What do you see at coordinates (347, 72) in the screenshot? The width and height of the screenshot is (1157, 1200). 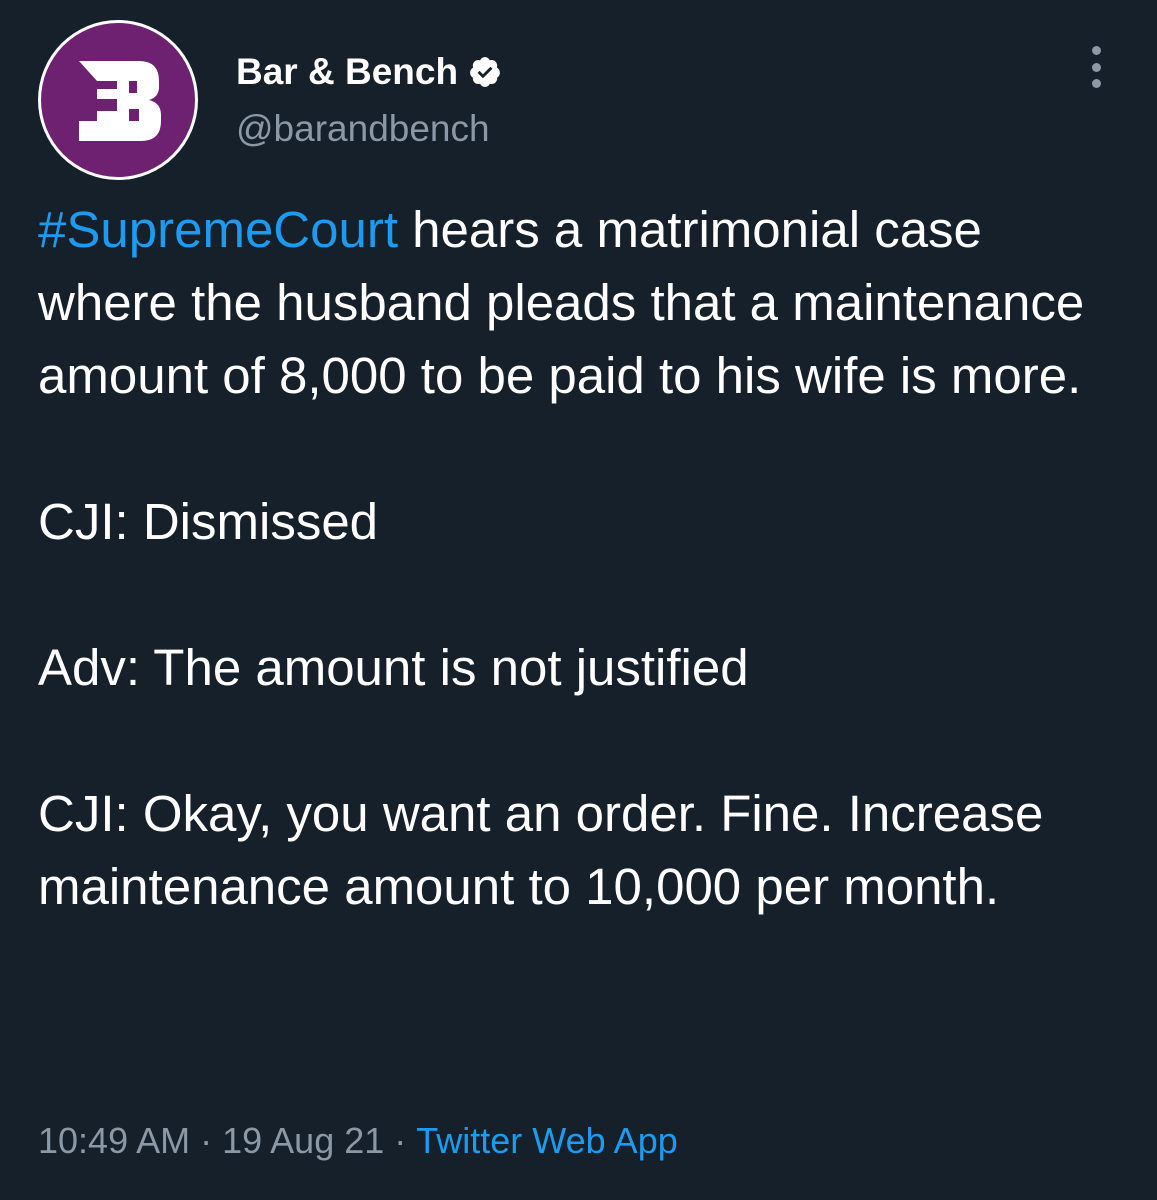 I see `display-name: Bar & Bench` at bounding box center [347, 72].